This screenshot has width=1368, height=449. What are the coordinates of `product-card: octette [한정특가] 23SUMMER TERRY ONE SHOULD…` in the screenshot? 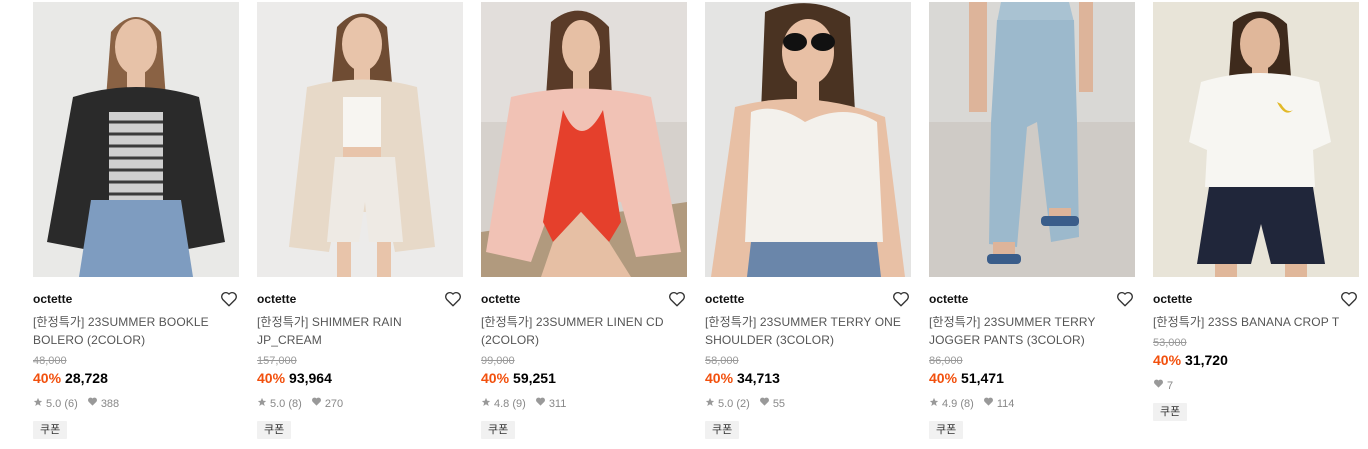 It's located at (808, 220).